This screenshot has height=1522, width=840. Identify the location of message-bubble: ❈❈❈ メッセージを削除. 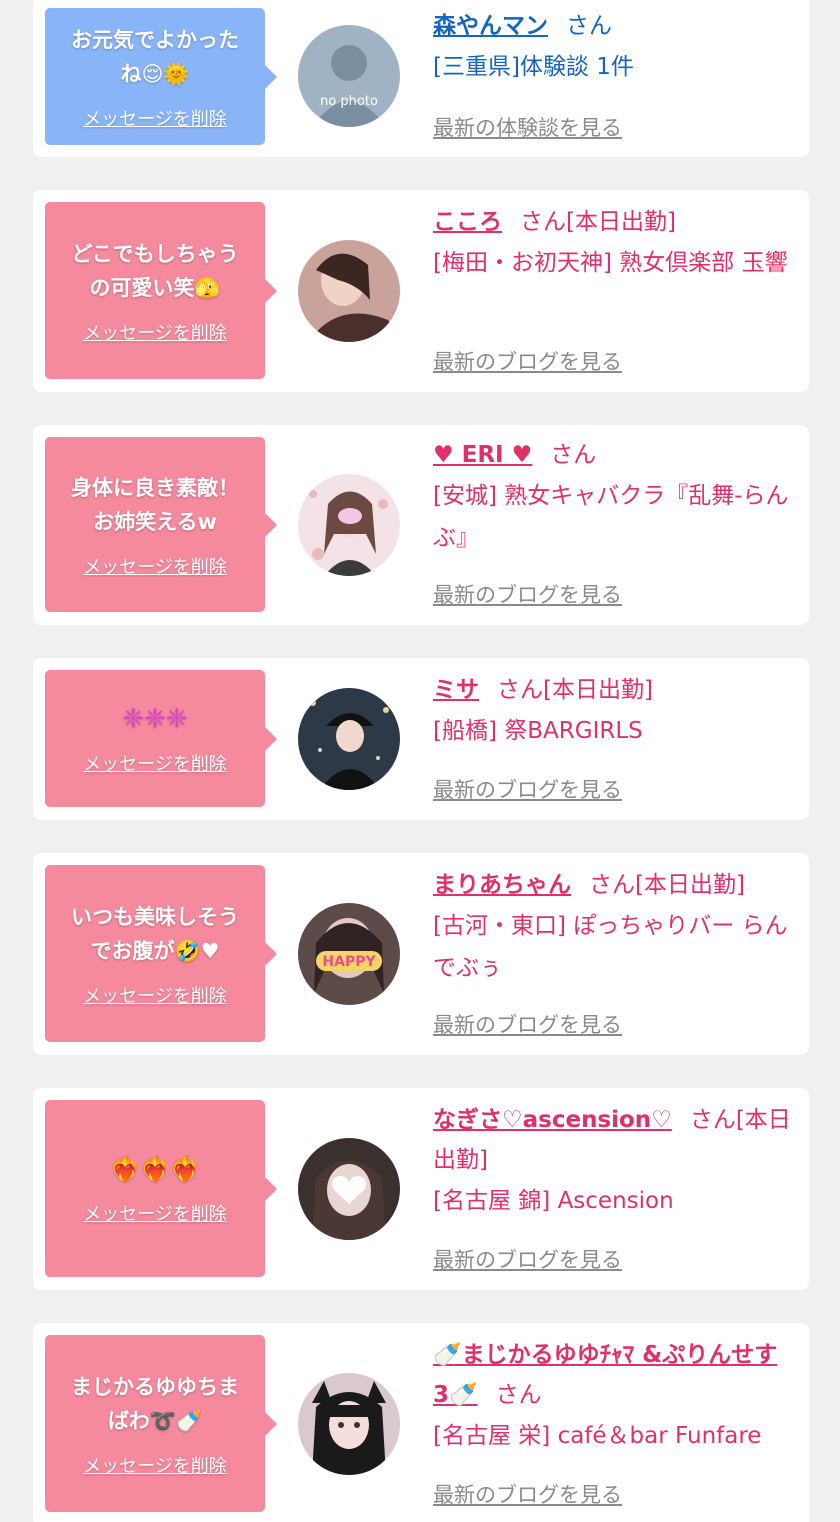
(161, 738).